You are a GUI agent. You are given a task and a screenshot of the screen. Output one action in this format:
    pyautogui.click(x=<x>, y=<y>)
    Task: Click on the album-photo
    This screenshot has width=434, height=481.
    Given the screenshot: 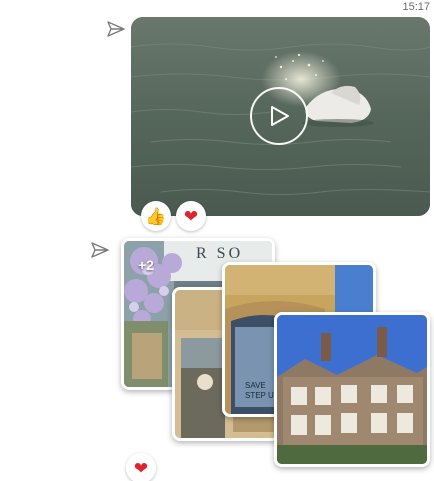 What is the action you would take?
    pyautogui.click(x=352, y=389)
    